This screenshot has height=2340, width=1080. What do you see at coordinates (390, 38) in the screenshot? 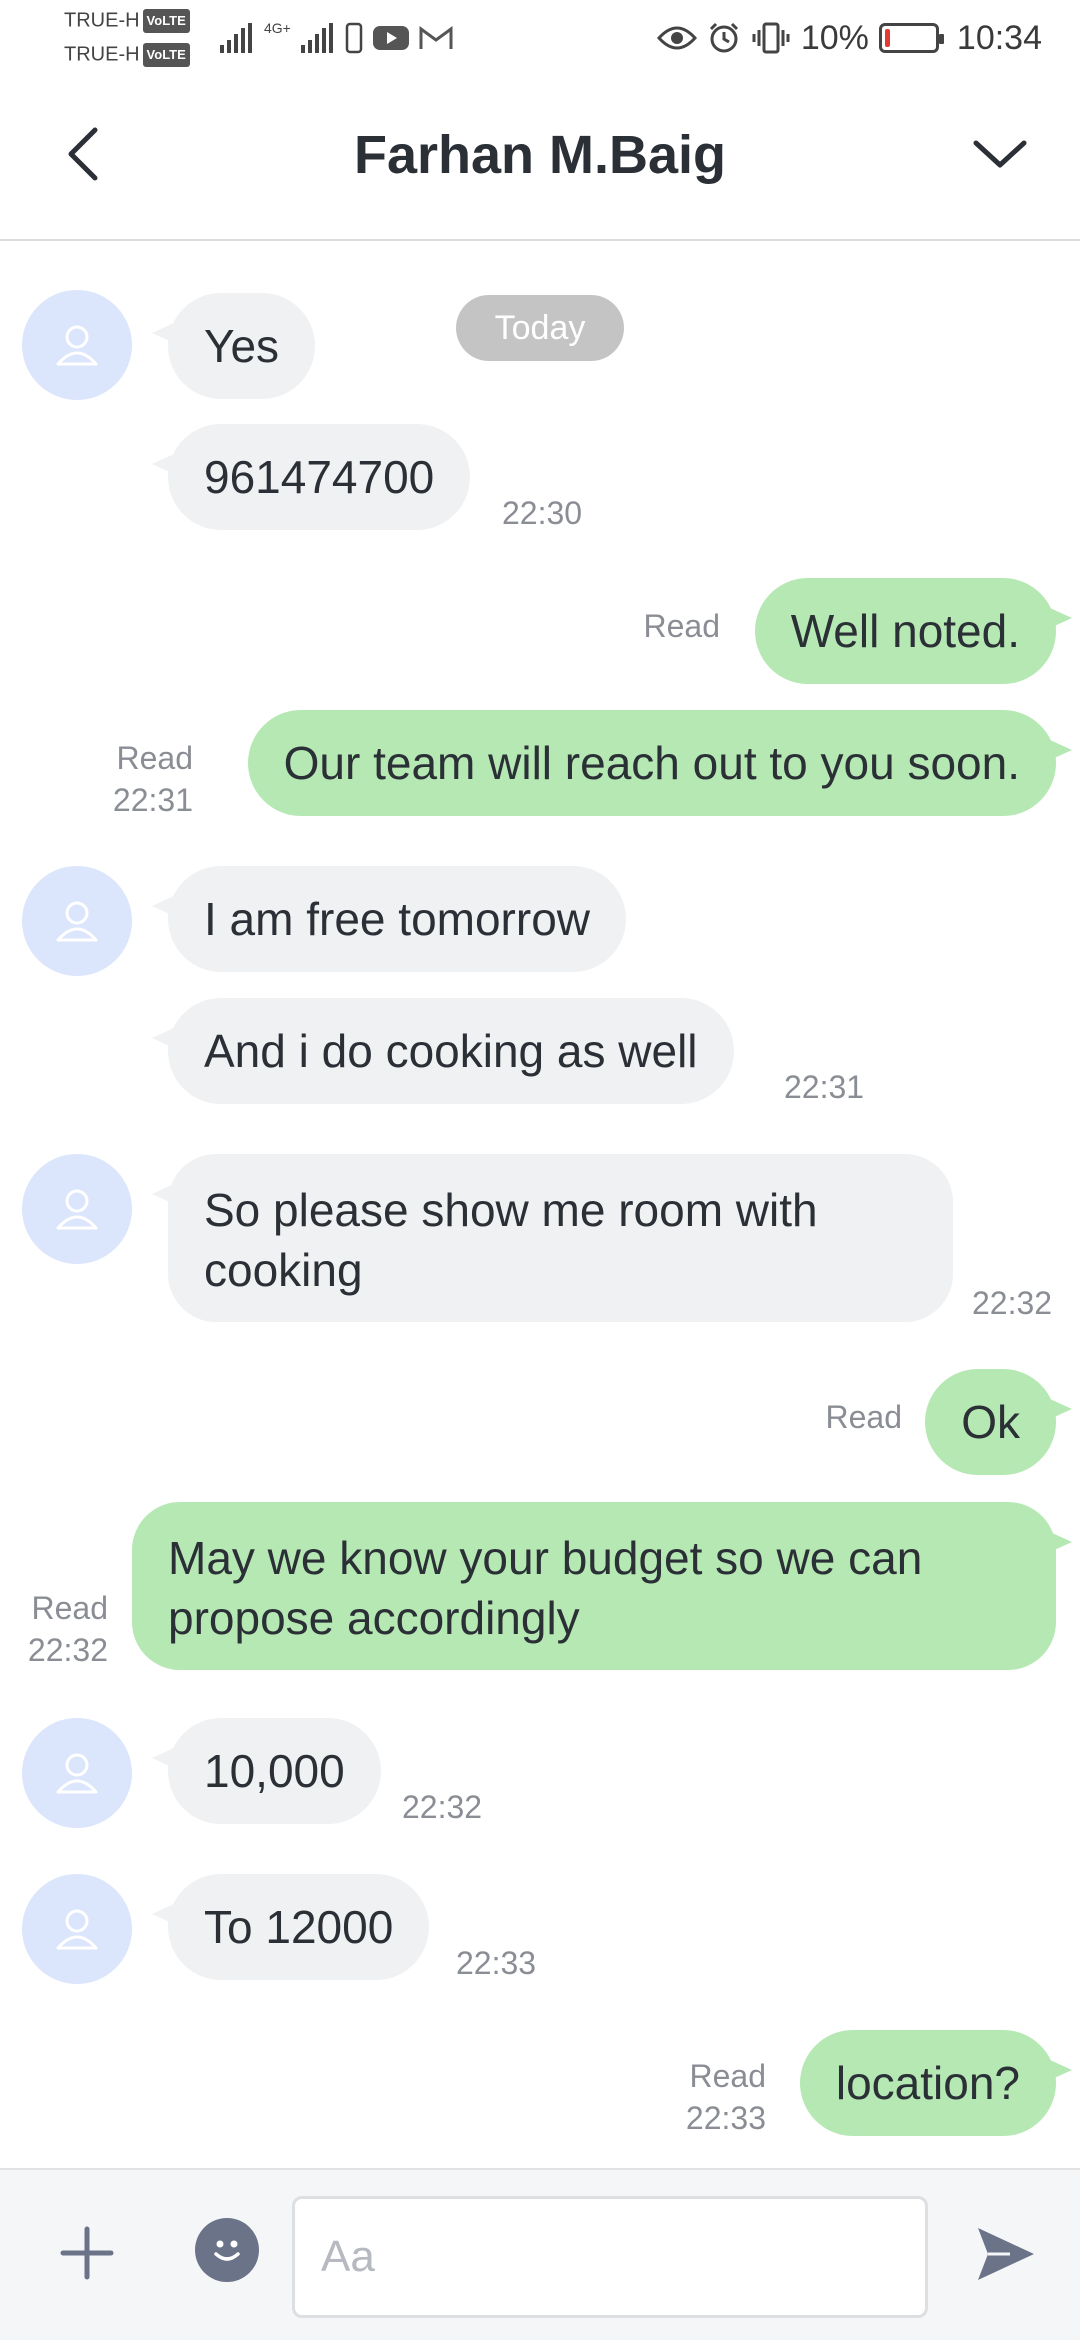
I see `youtube-icon` at bounding box center [390, 38].